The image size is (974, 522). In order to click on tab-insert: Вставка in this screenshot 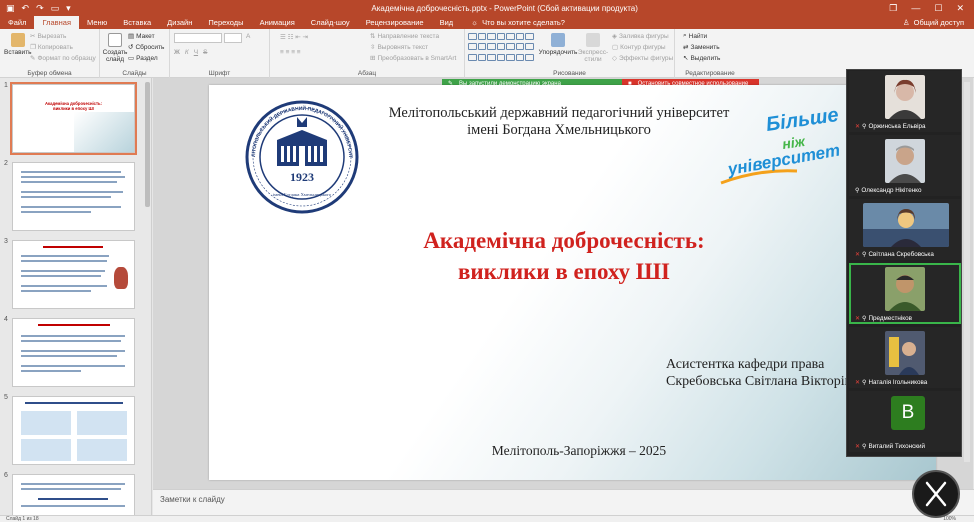, I will do `click(137, 22)`.